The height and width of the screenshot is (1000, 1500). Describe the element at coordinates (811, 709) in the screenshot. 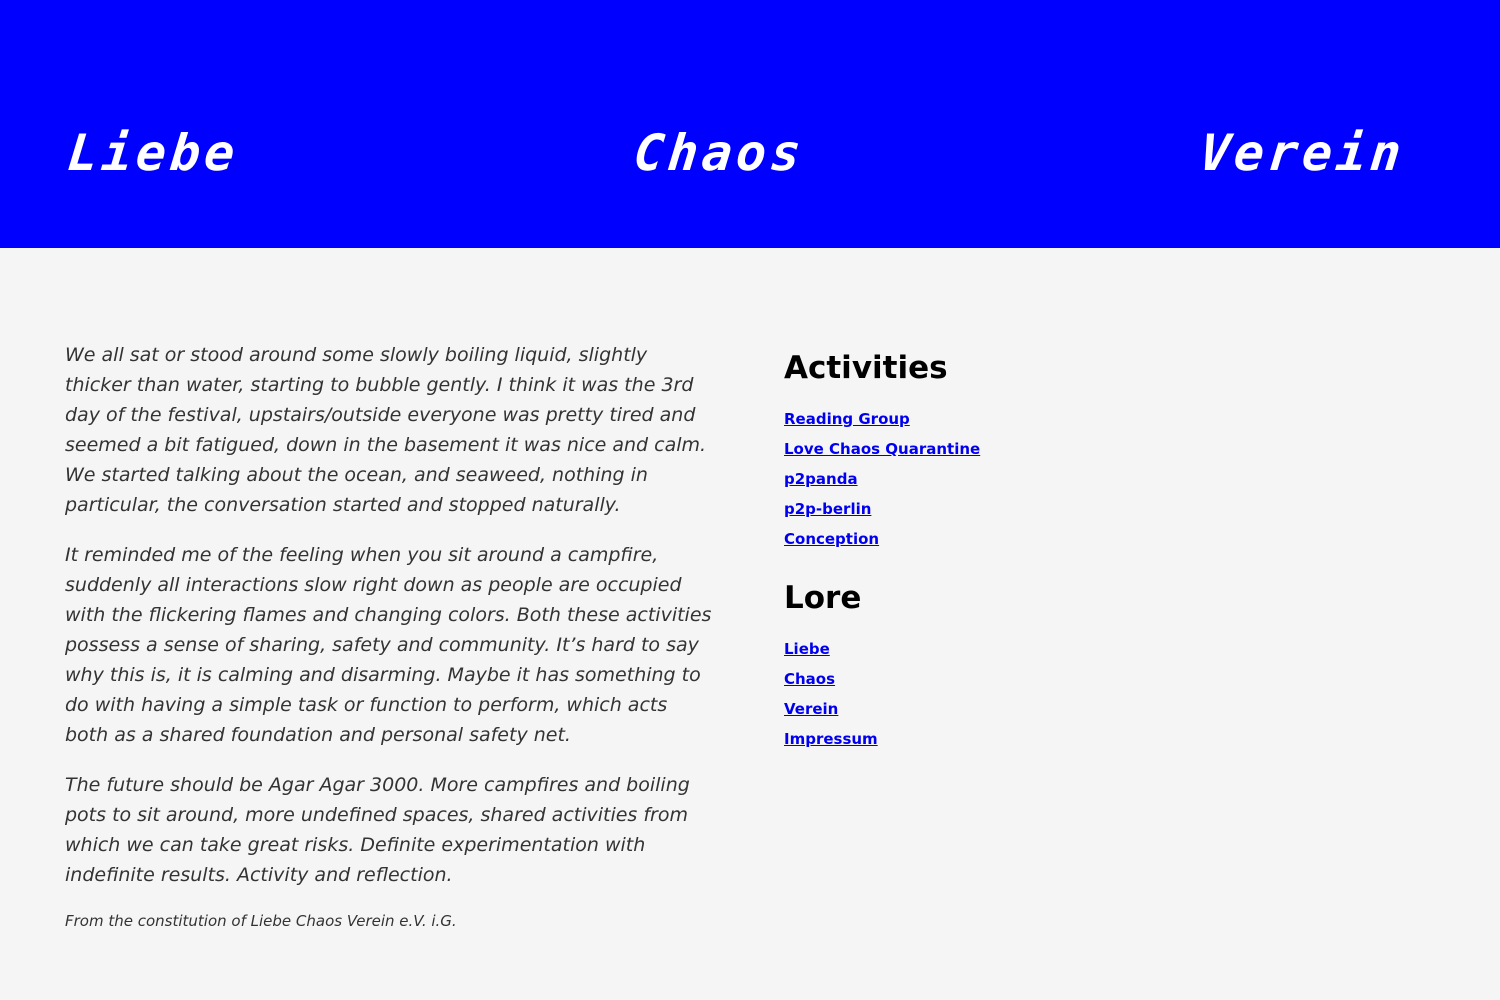

I see `link-verein: Verein` at that location.